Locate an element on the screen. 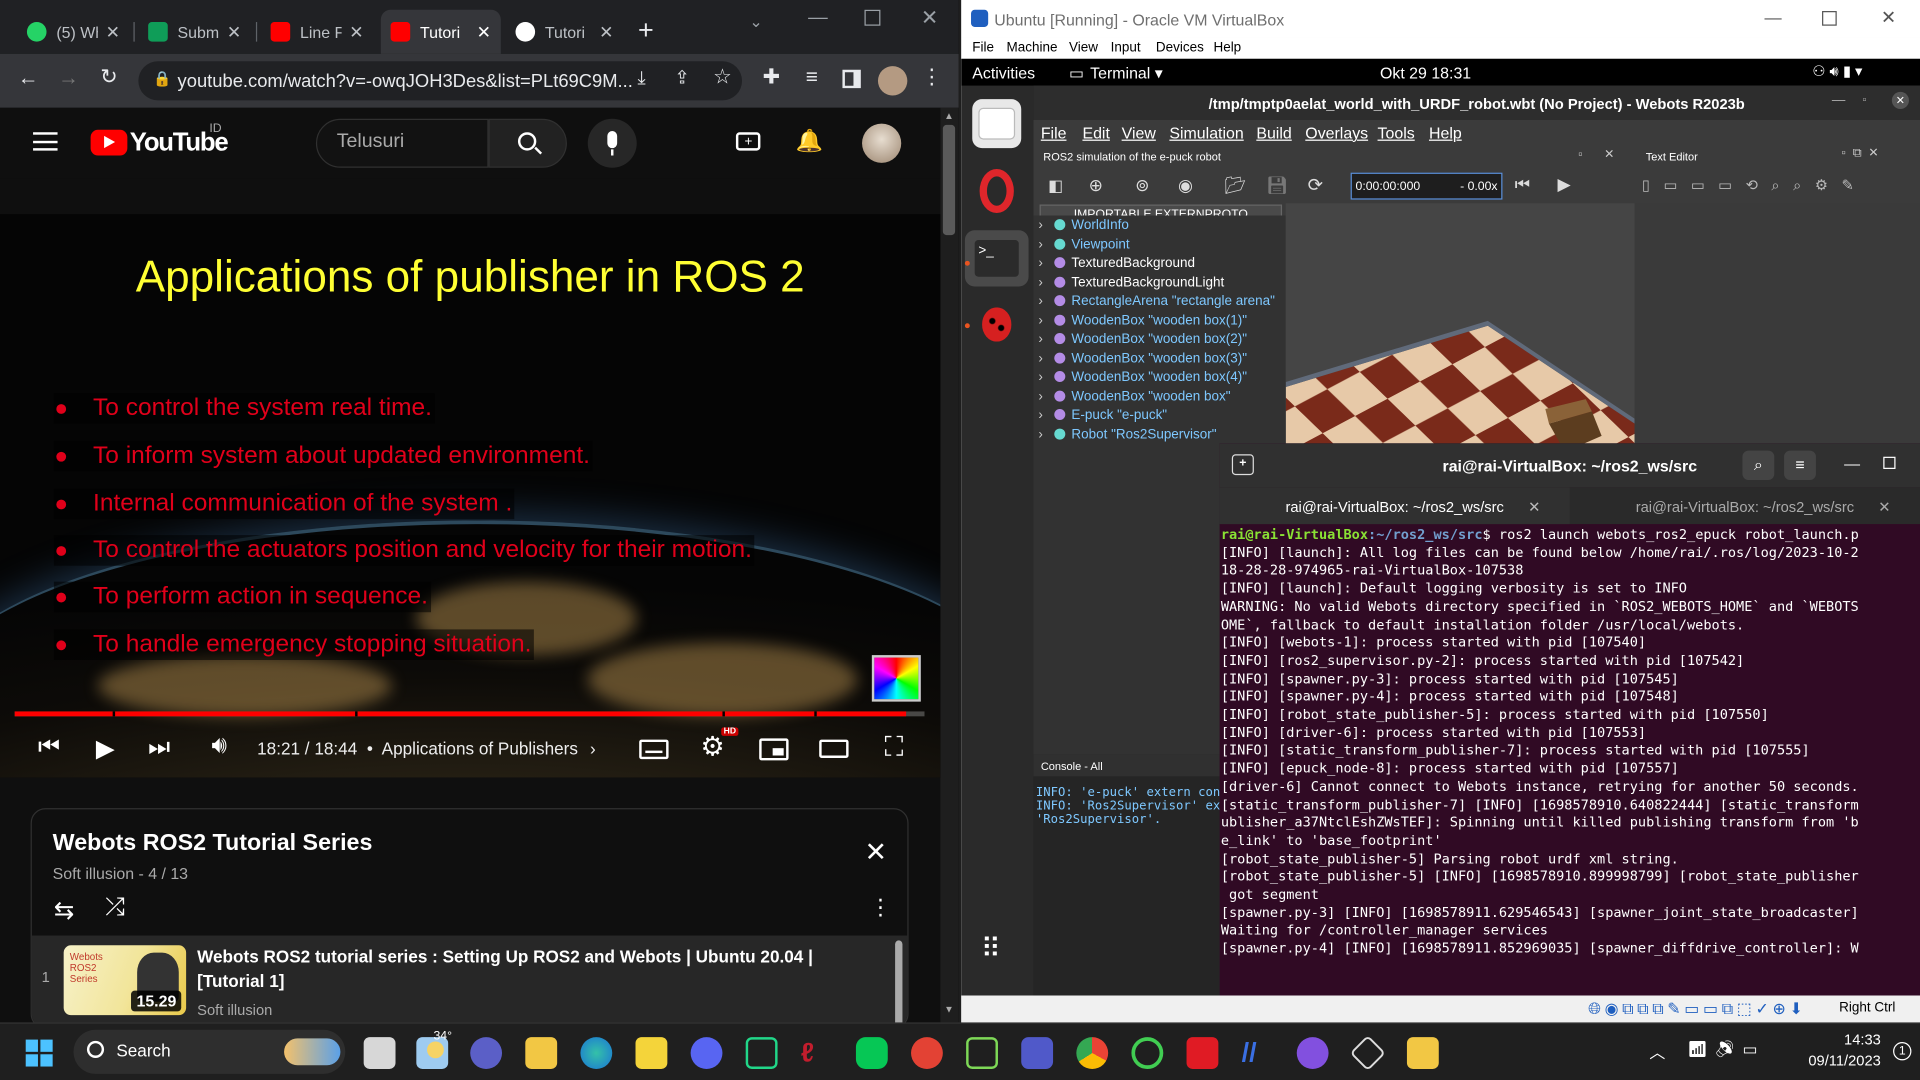  search-input: Telusuri is located at coordinates (402, 143).